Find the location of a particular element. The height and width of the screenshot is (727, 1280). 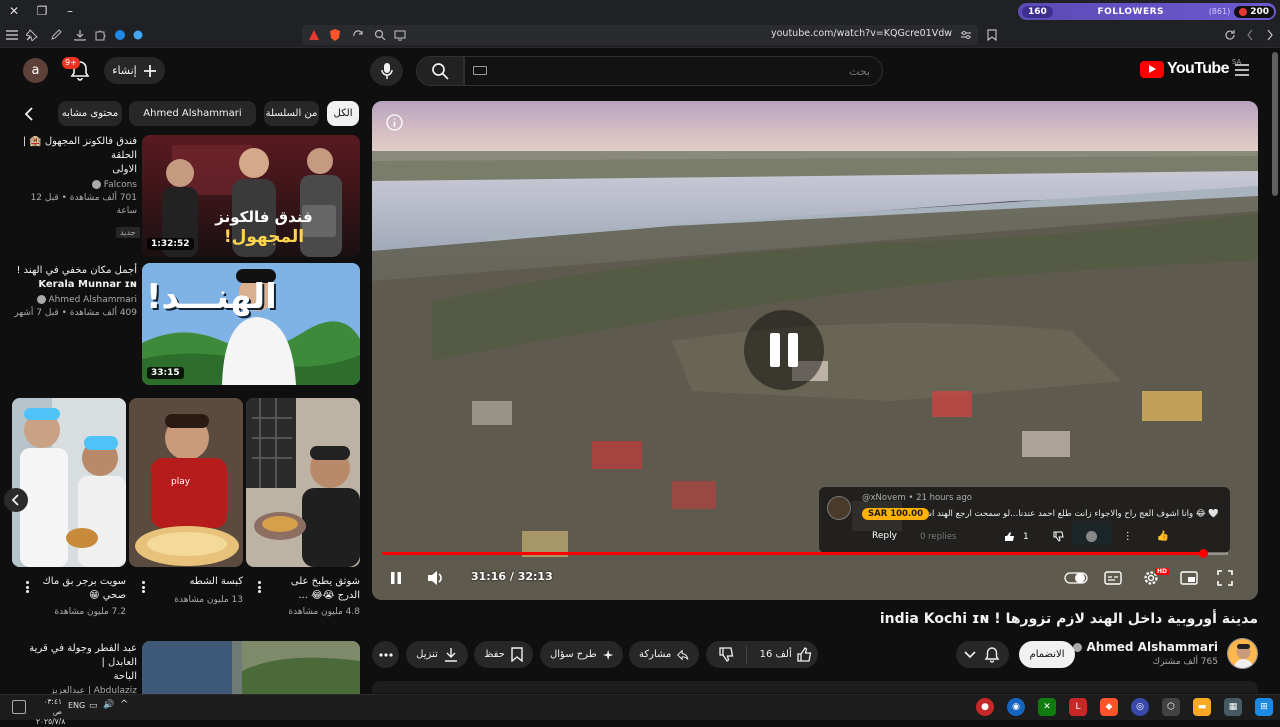

volume-button is located at coordinates (436, 578).